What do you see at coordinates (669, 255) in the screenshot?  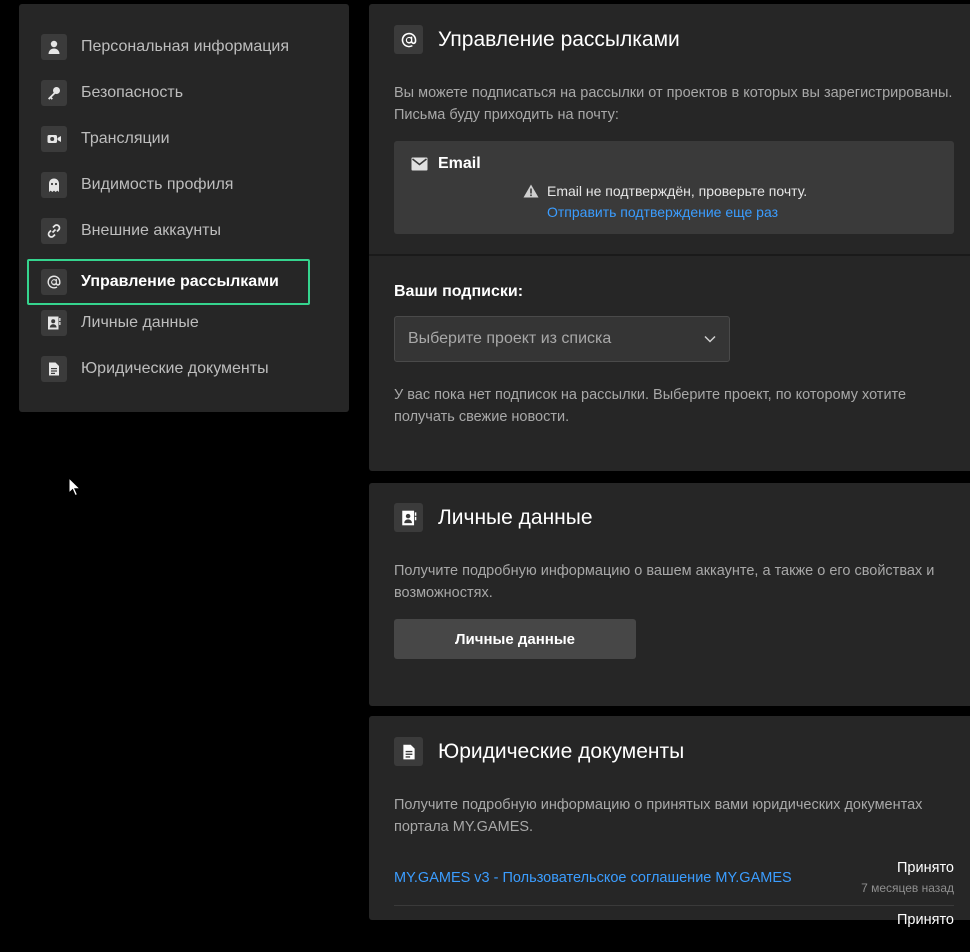 I see `section-divider` at bounding box center [669, 255].